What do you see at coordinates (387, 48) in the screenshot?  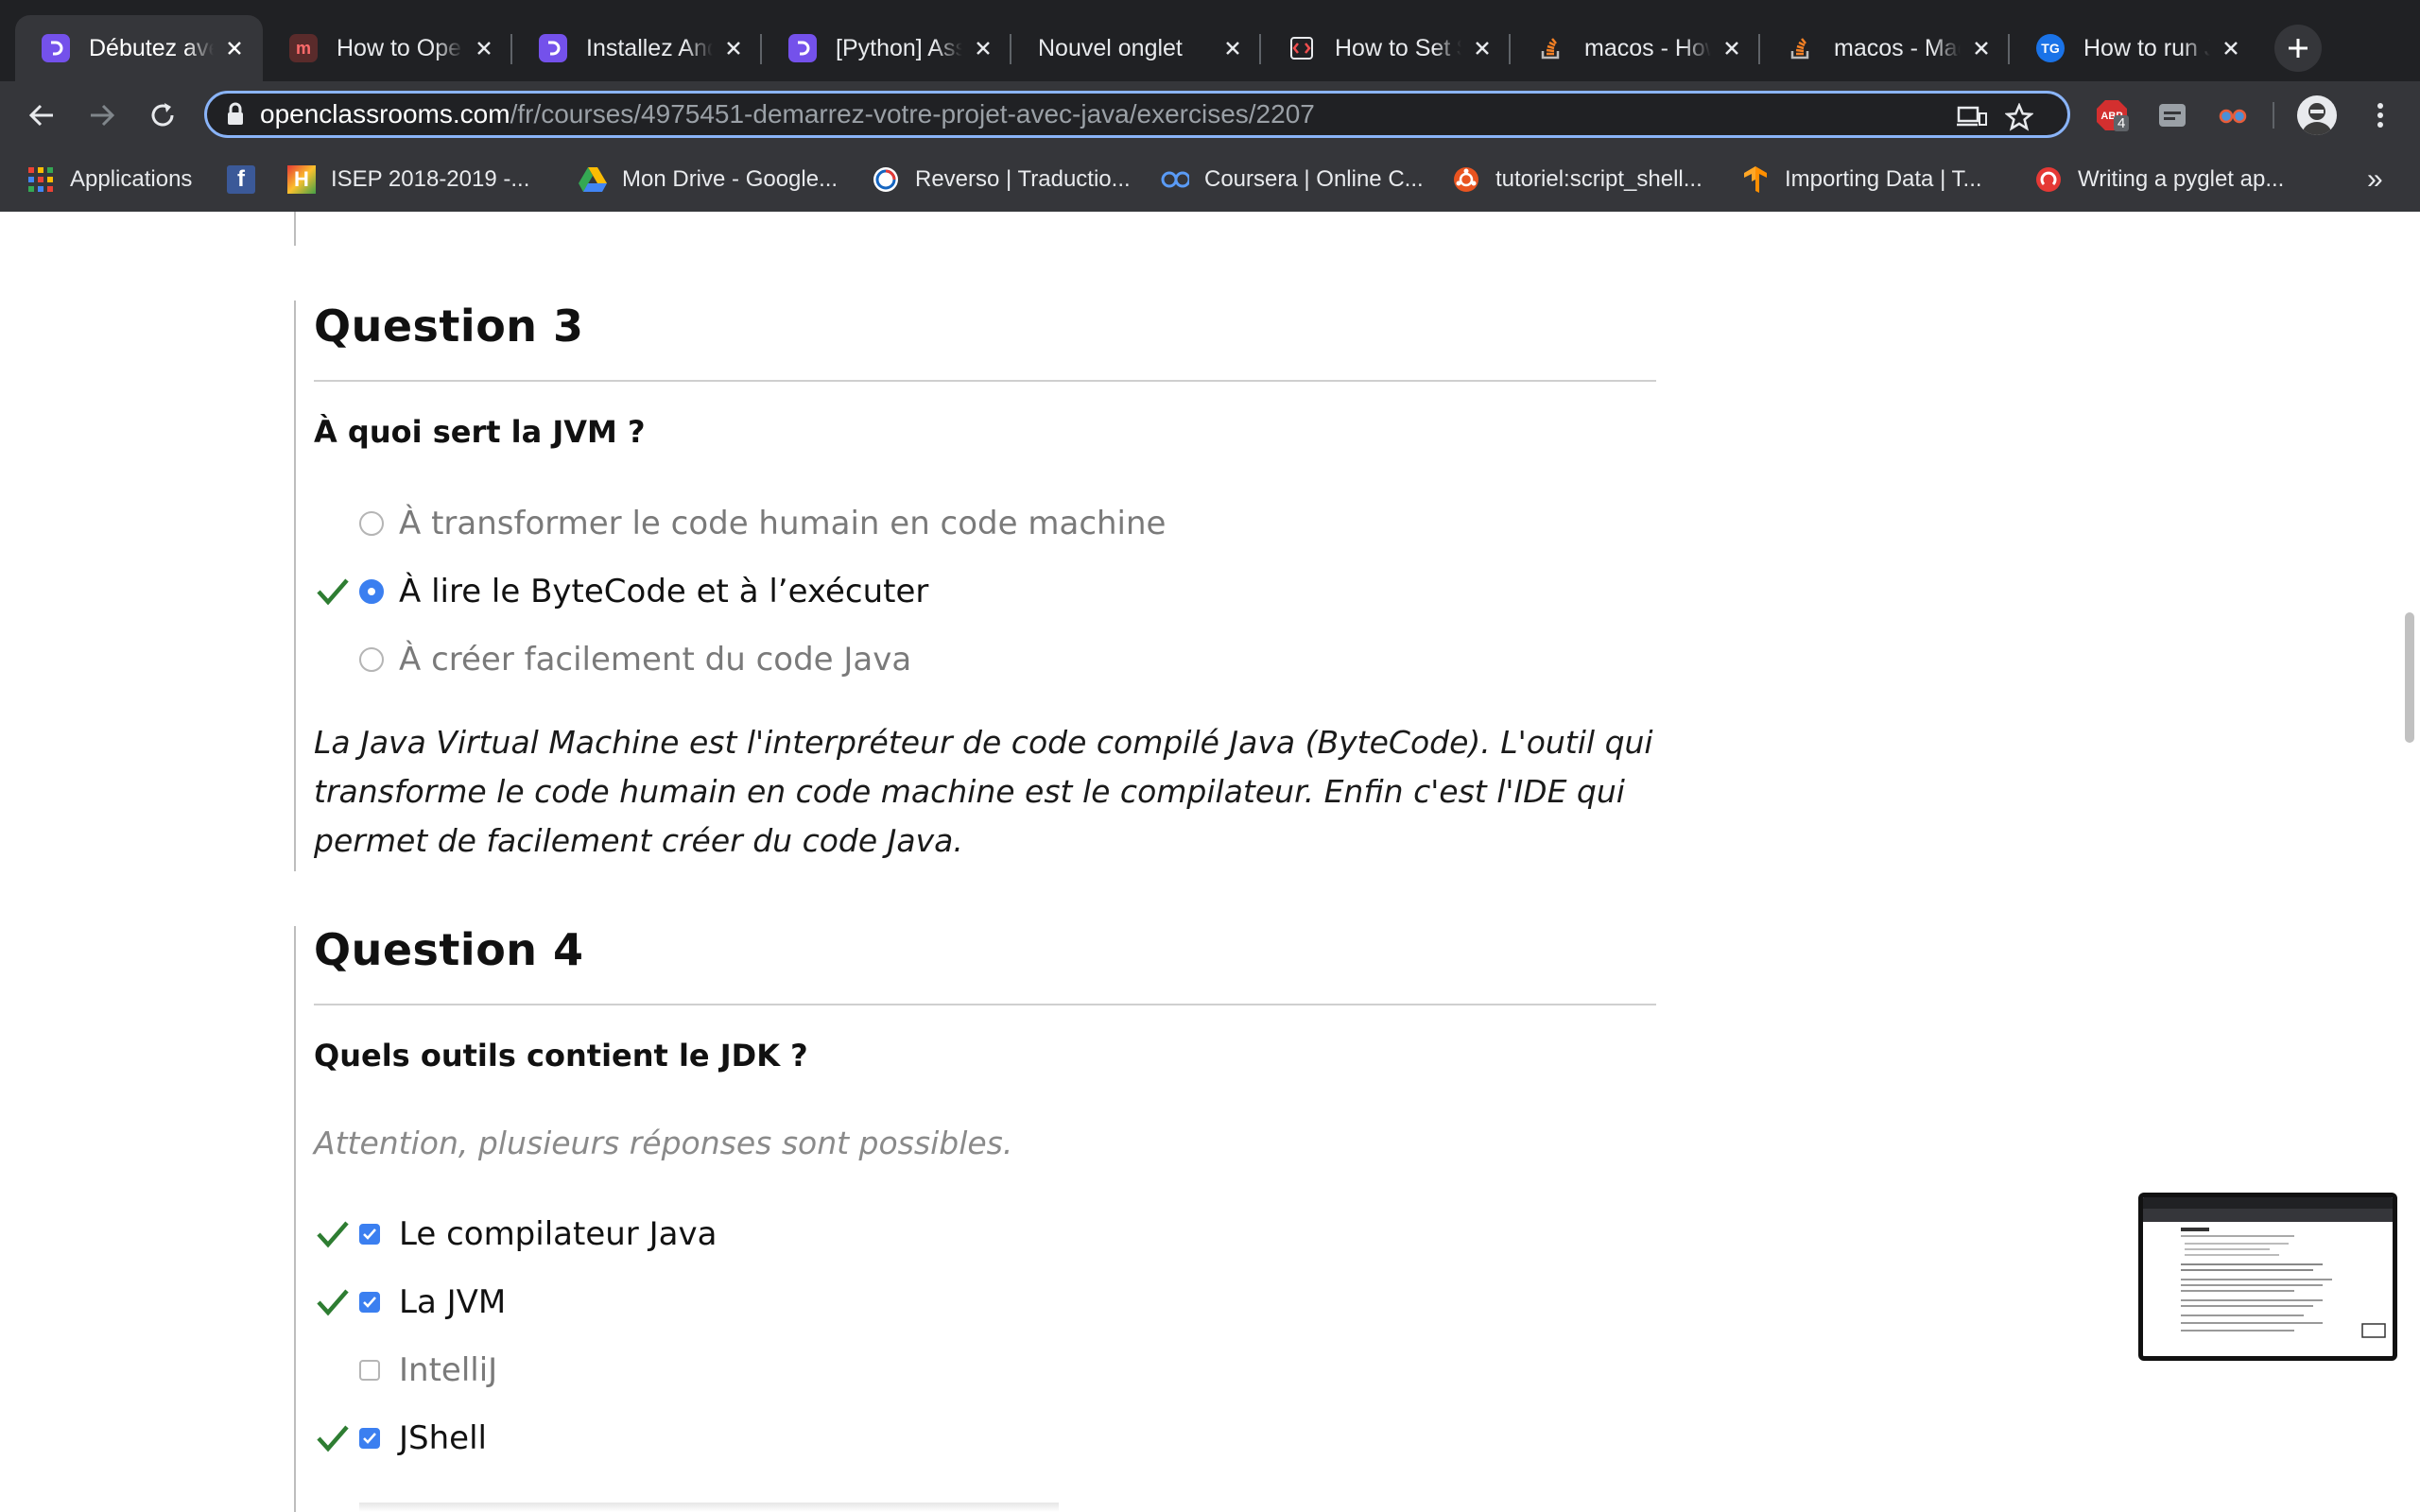 I see `tab-how-to-oper: m How to Oper` at bounding box center [387, 48].